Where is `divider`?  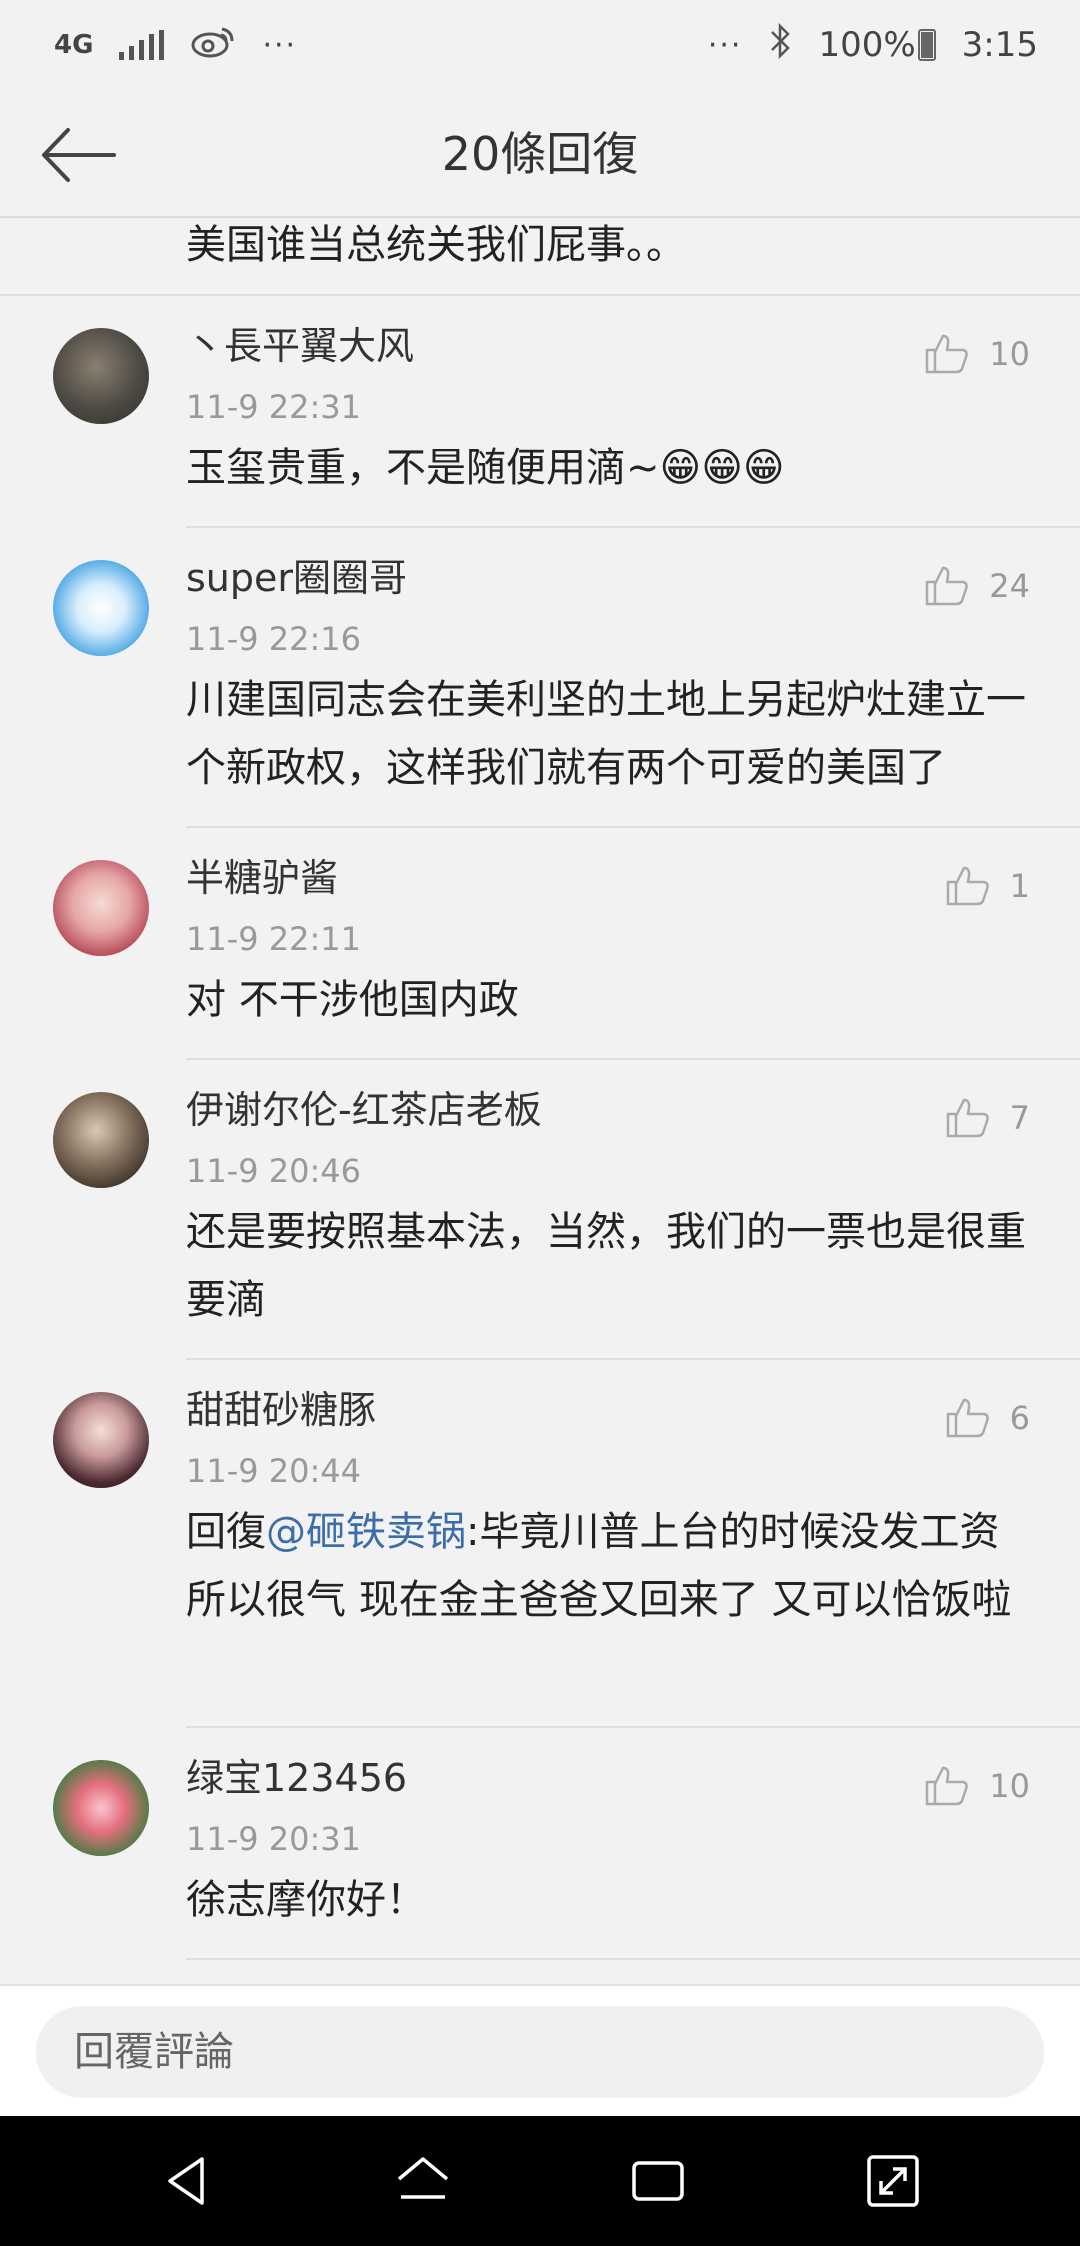 divider is located at coordinates (633, 1959).